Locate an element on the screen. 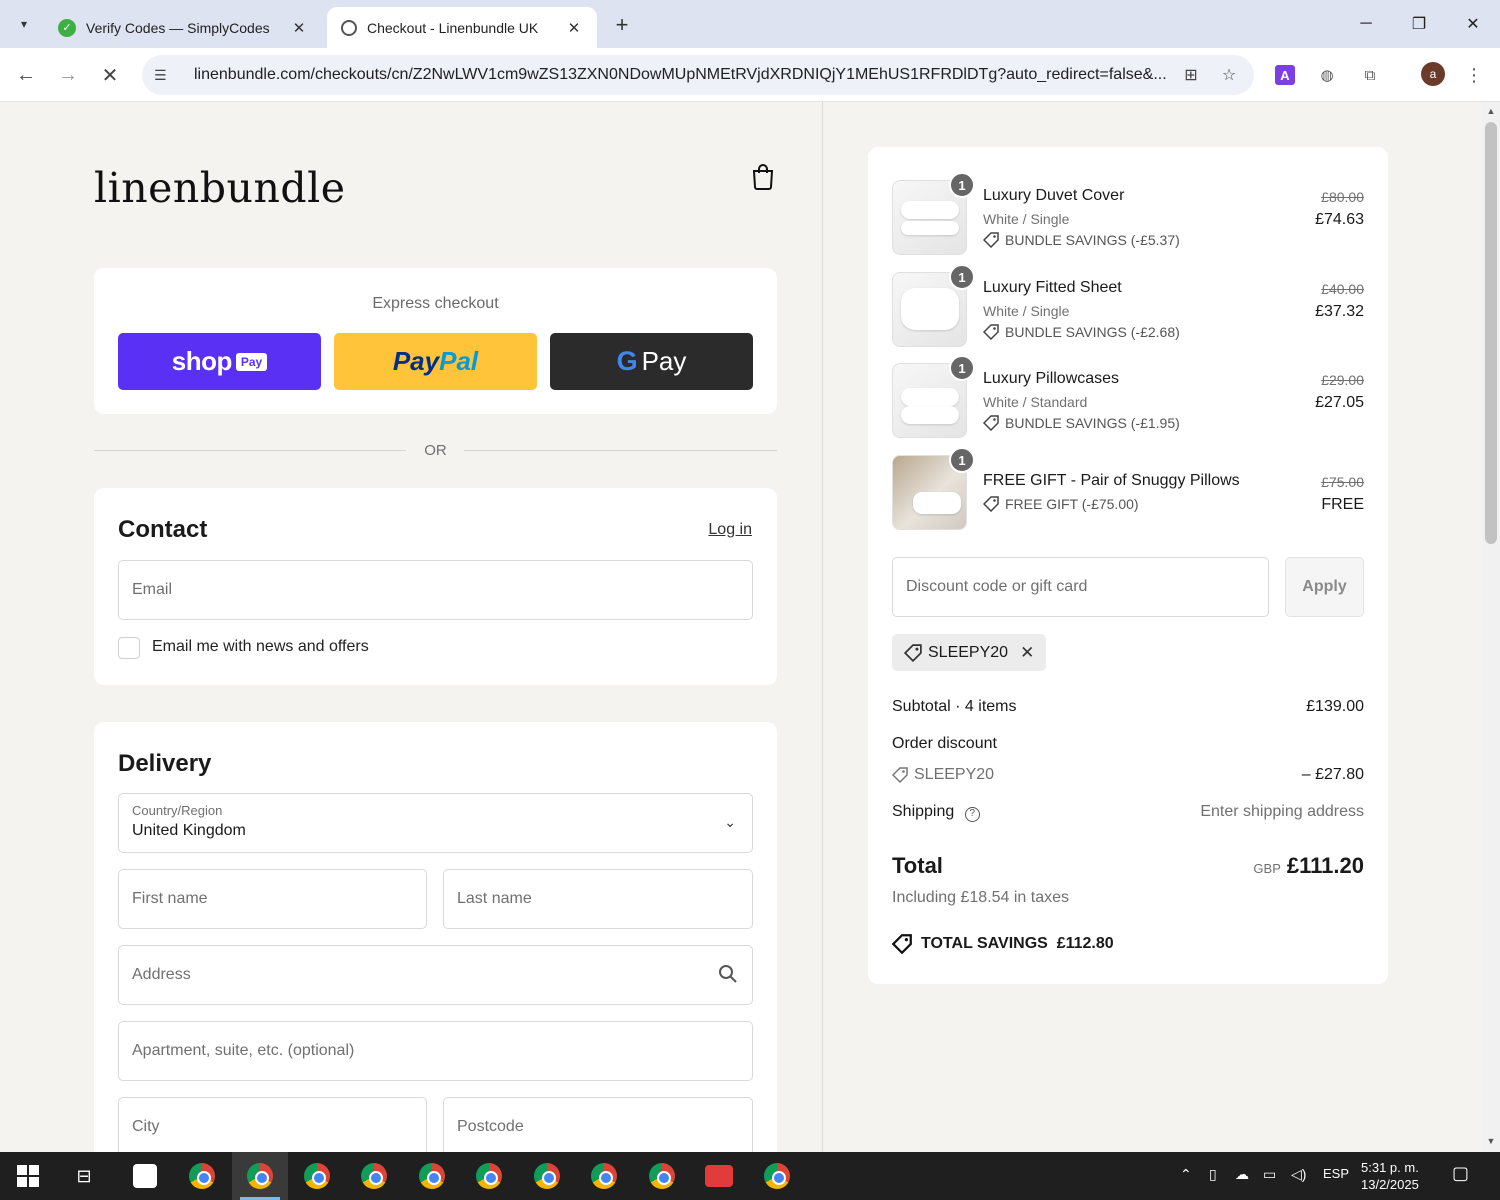 Image resolution: width=1500 pixels, height=1200 pixels. order-discount-code: SLEEPY20 is located at coordinates (1128, 775).